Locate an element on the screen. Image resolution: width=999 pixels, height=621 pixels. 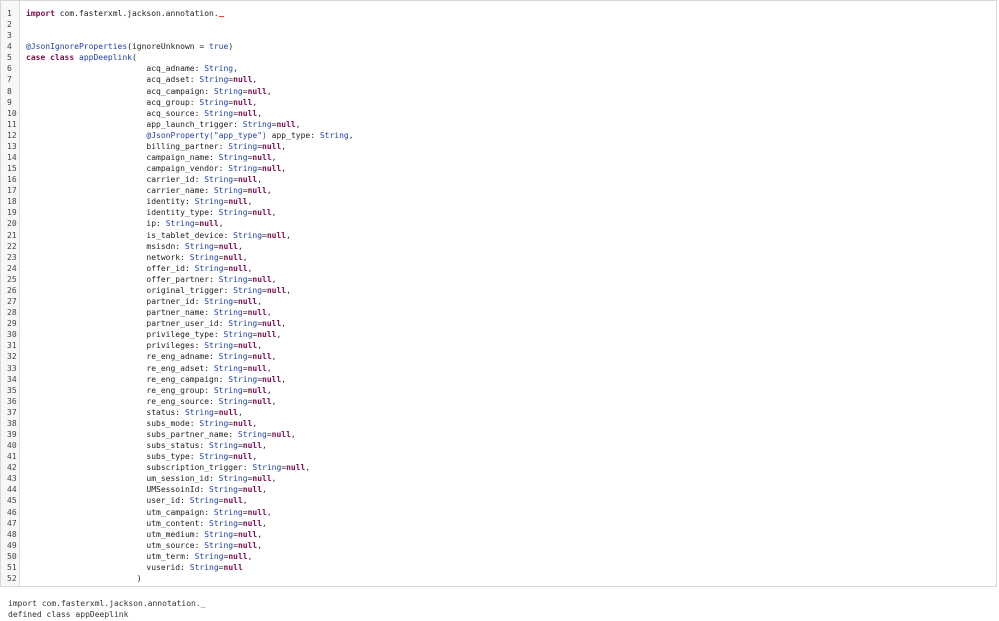
code-line: 47 utm_content: String=null, is located at coordinates (498, 523).